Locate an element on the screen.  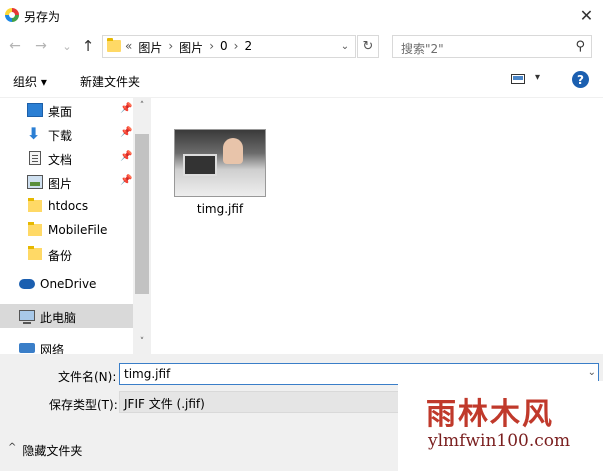
hide-folders-button: ^ 隐藏文件夹 is located at coordinates (45, 450).